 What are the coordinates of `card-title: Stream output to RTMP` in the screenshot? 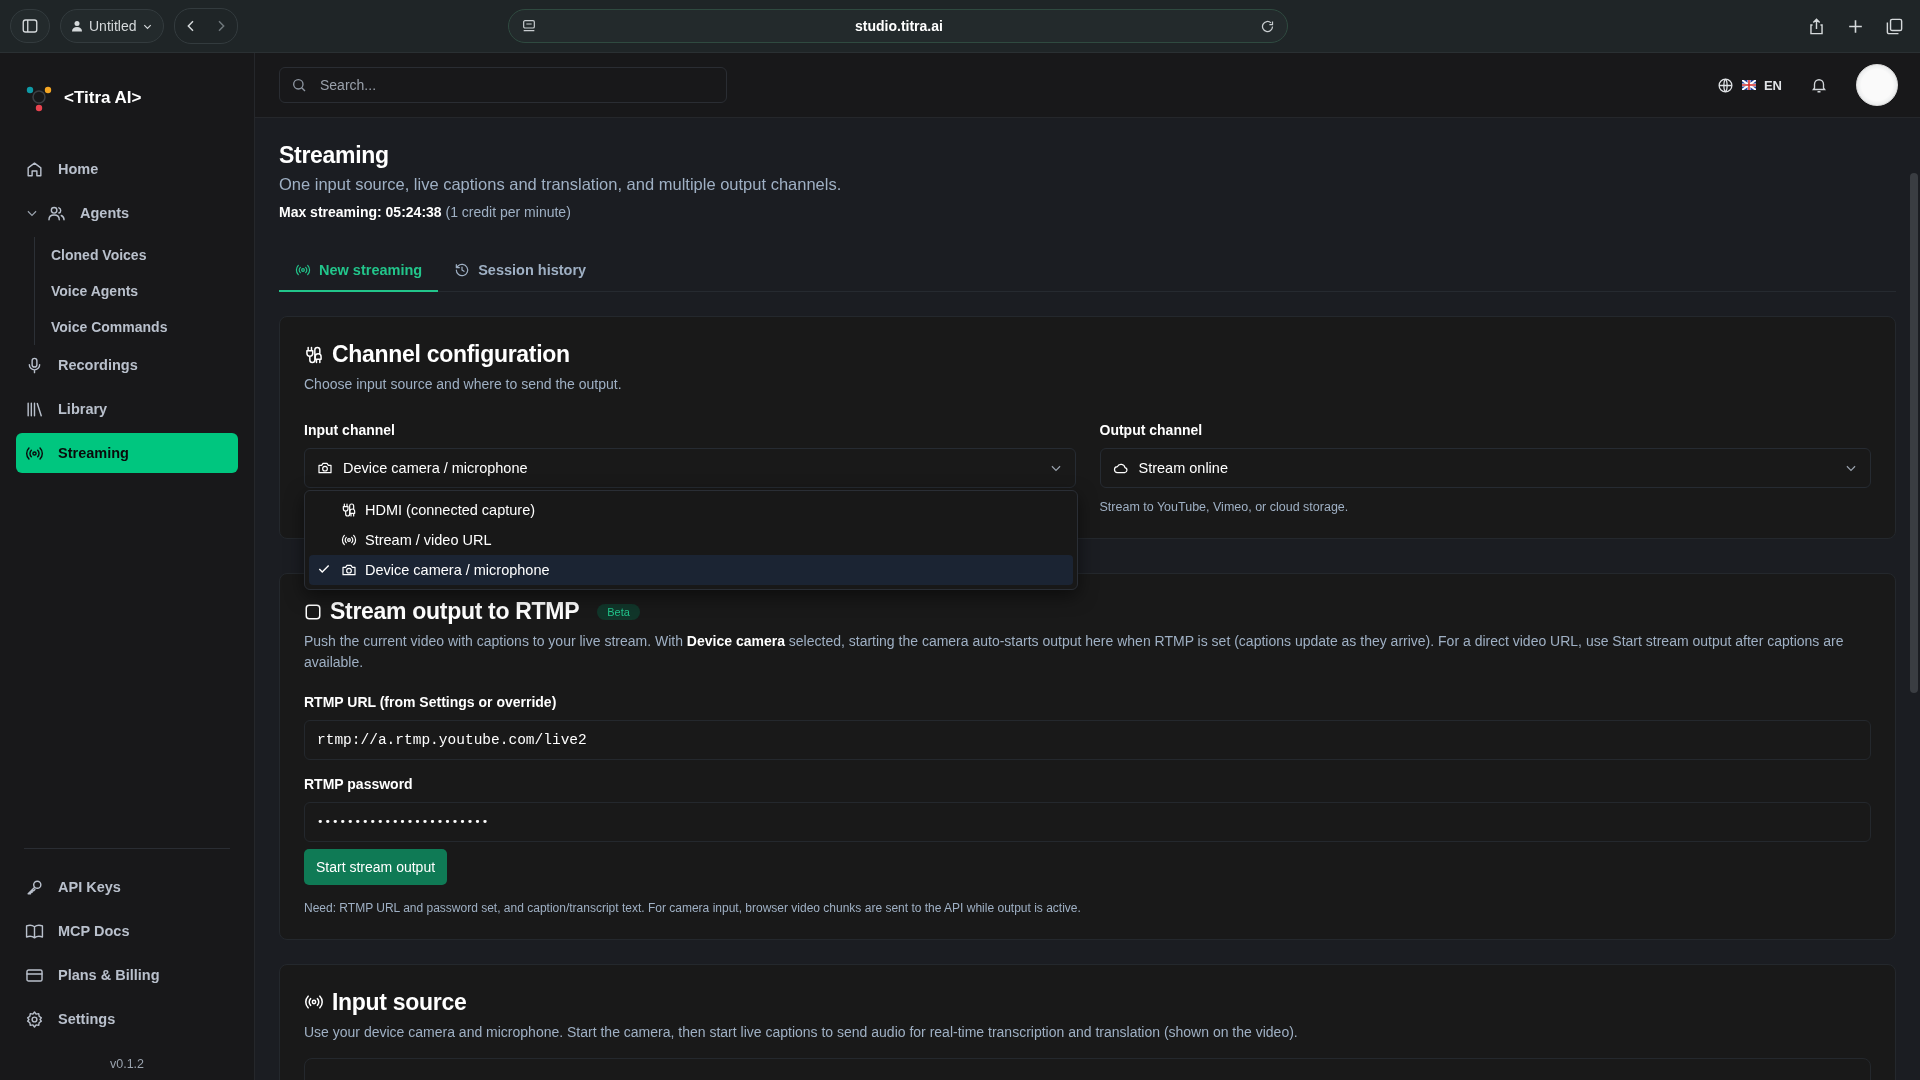 It's located at (455, 612).